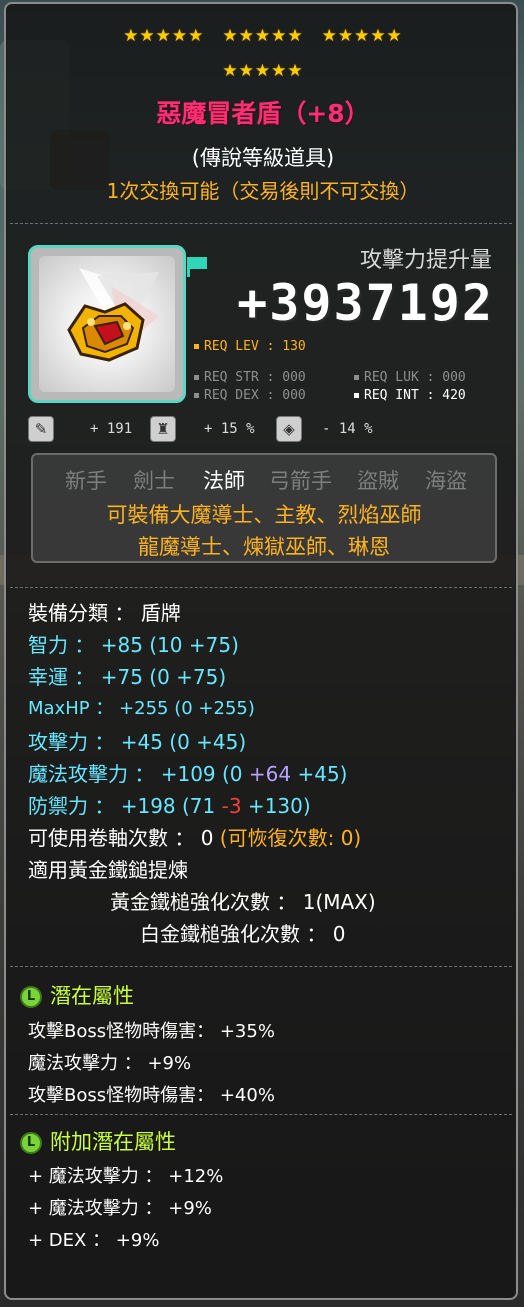 The width and height of the screenshot is (524, 1307). I want to click on job-bowman: 弓箭手, so click(300, 481).